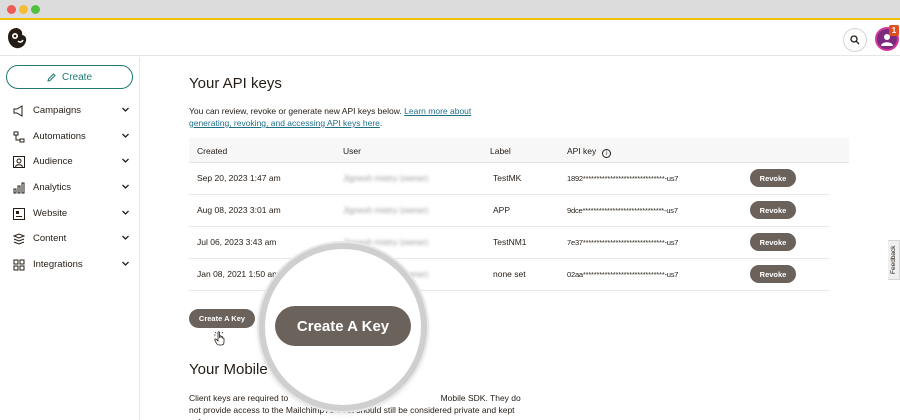 The width and height of the screenshot is (900, 420). I want to click on magnified-create-a-key-button: Create A Key, so click(343, 326).